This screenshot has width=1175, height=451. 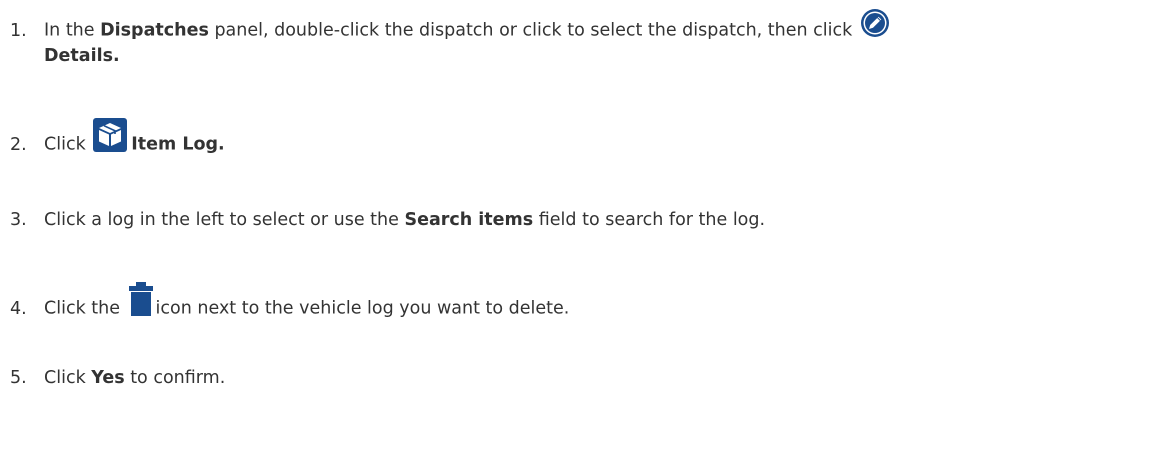 What do you see at coordinates (18, 144) in the screenshot?
I see `step-number: 2.` at bounding box center [18, 144].